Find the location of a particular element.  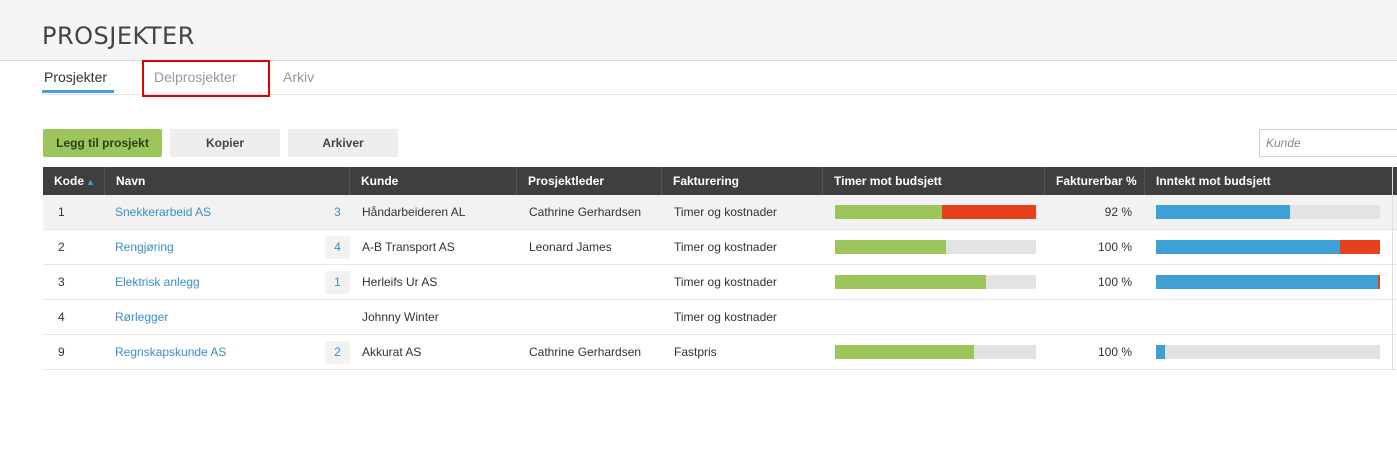

sort-ascending-icon: ▲ is located at coordinates (90, 182).